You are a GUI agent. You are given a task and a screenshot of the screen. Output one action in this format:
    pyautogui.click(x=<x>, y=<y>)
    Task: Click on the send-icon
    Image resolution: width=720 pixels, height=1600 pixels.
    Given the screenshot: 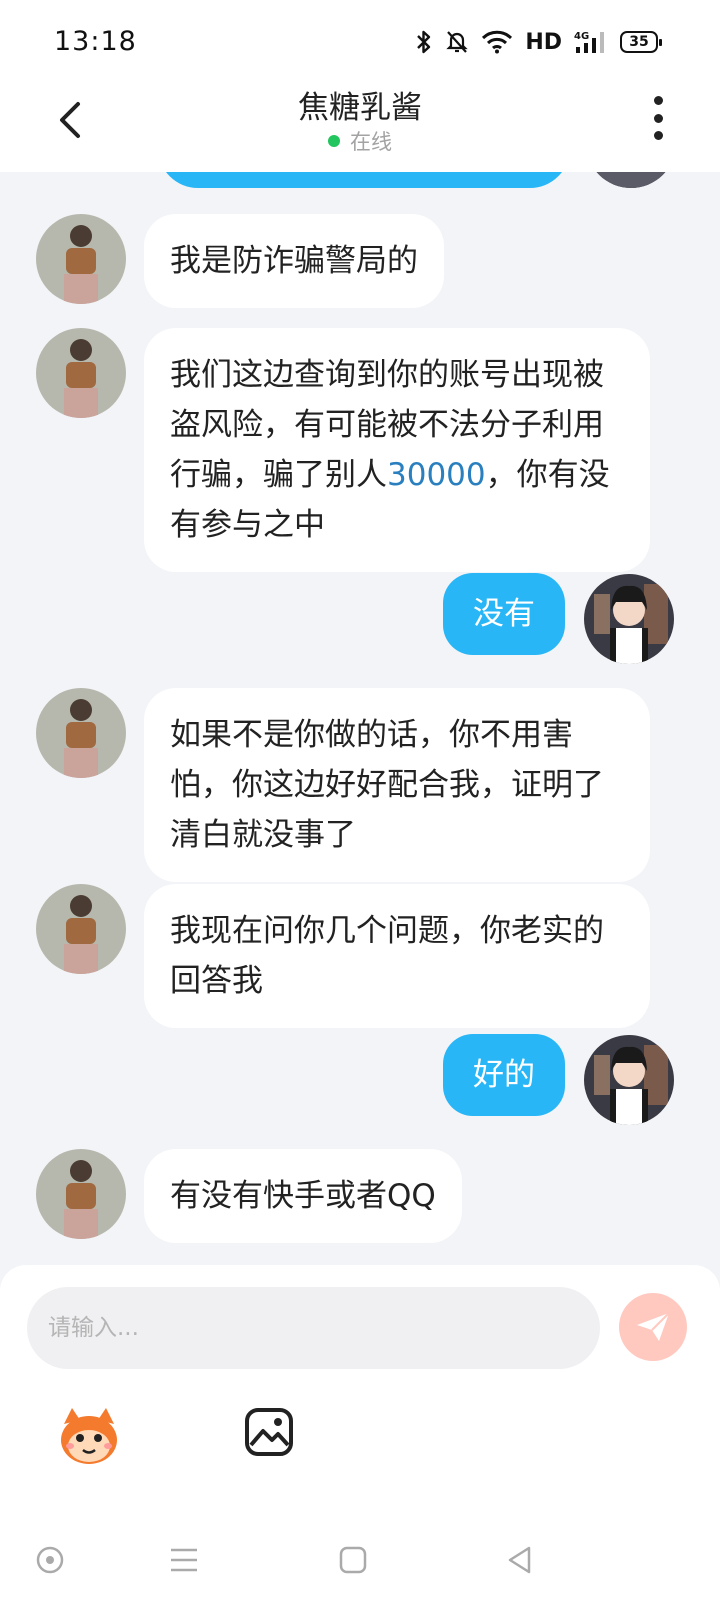 What is the action you would take?
    pyautogui.click(x=653, y=1326)
    